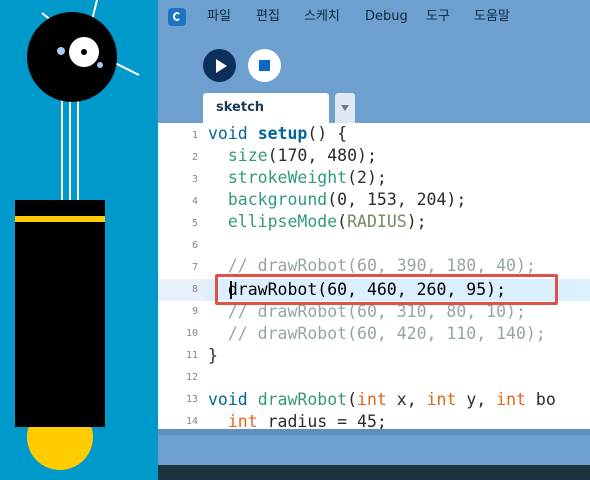  Describe the element at coordinates (492, 17) in the screenshot. I see `menu-help: 도움말` at that location.